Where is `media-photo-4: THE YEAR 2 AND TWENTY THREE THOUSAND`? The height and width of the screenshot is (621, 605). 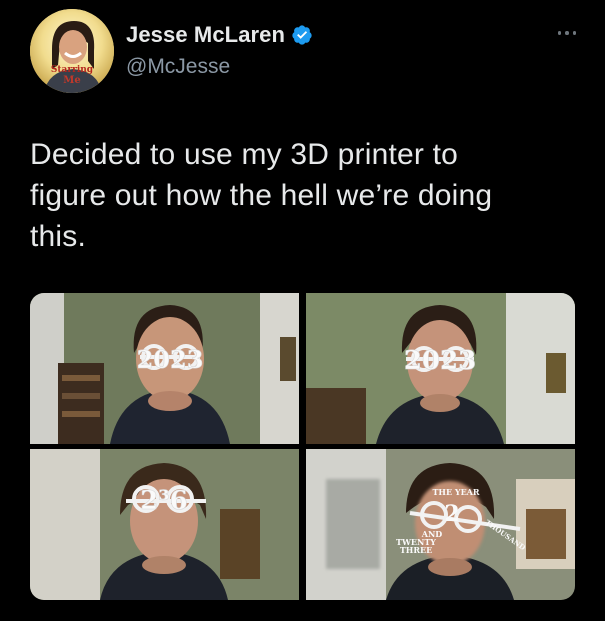 media-photo-4: THE YEAR 2 AND TWENTY THREE THOUSAND is located at coordinates (440, 524).